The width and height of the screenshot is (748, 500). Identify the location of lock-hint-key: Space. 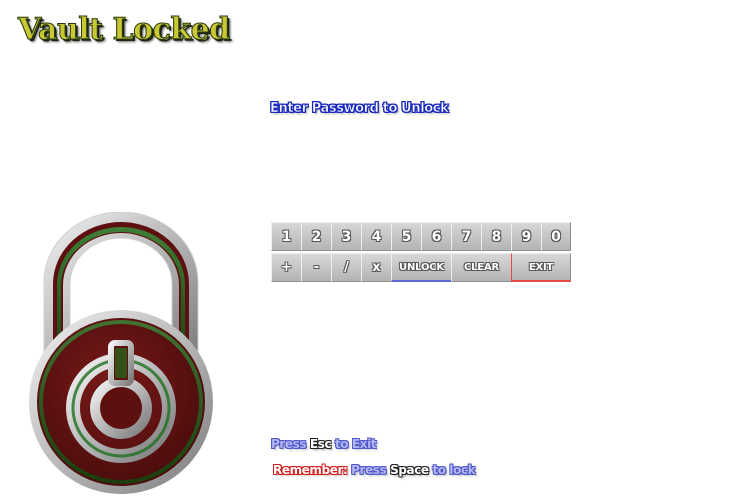
(409, 470).